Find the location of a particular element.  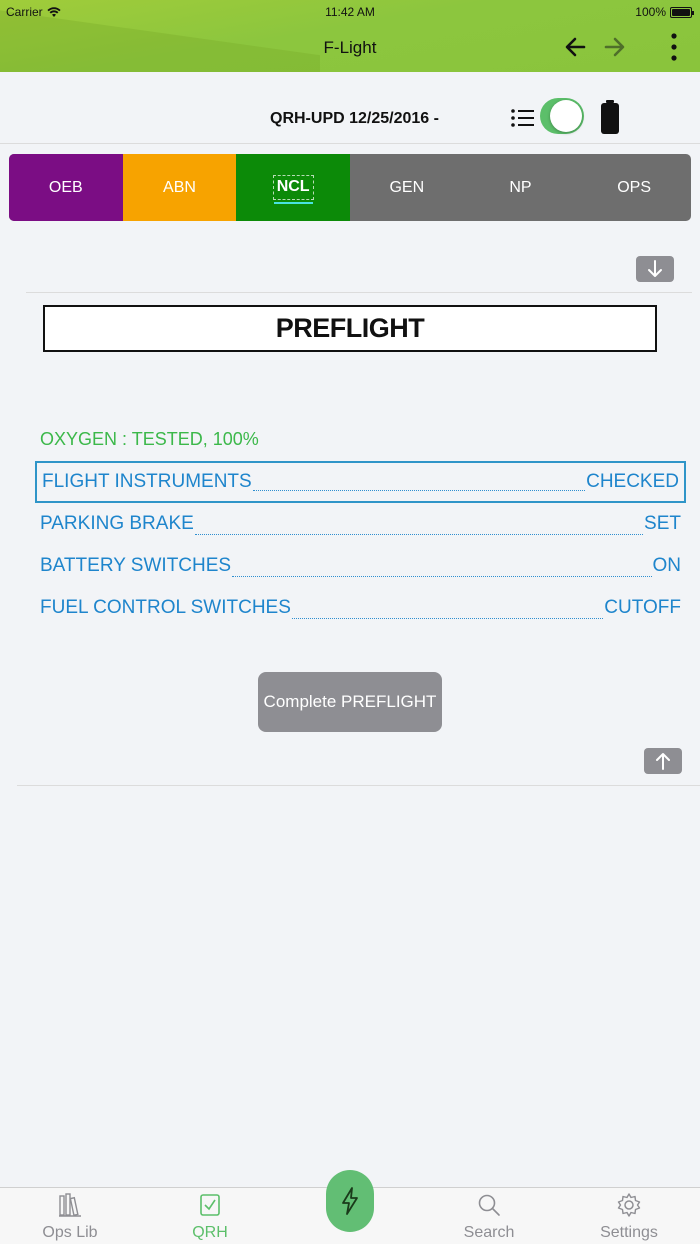

arrow-down-icon is located at coordinates (655, 268).